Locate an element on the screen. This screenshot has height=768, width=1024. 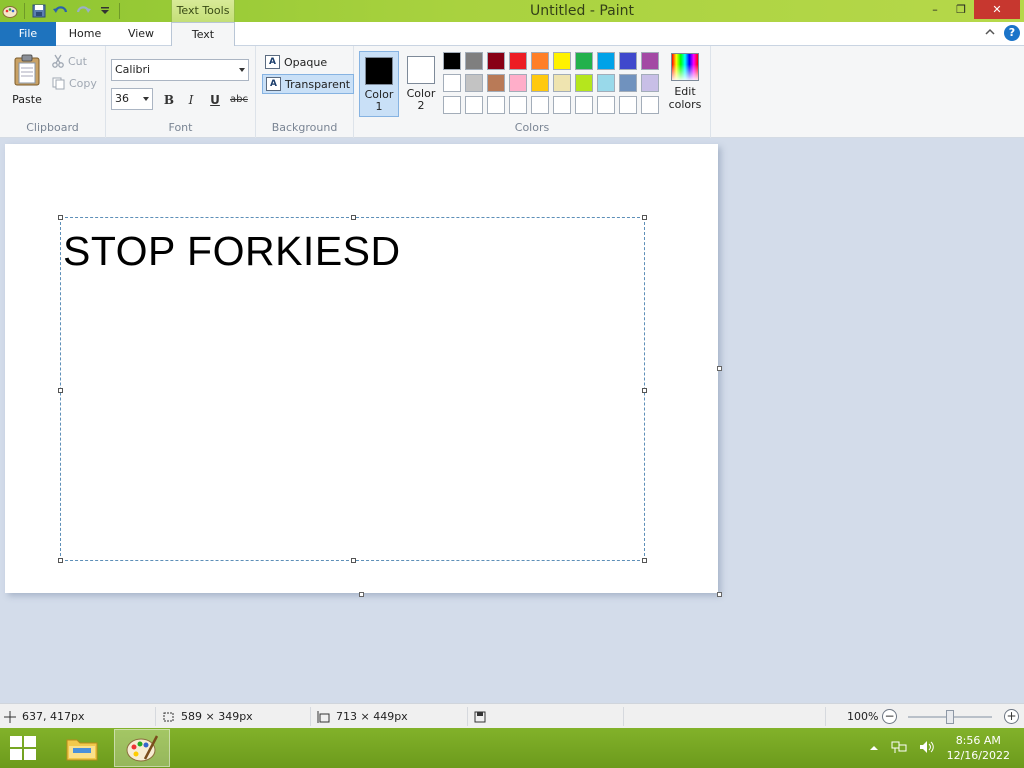
canvas-resize-handle-right is located at coordinates (719, 368).